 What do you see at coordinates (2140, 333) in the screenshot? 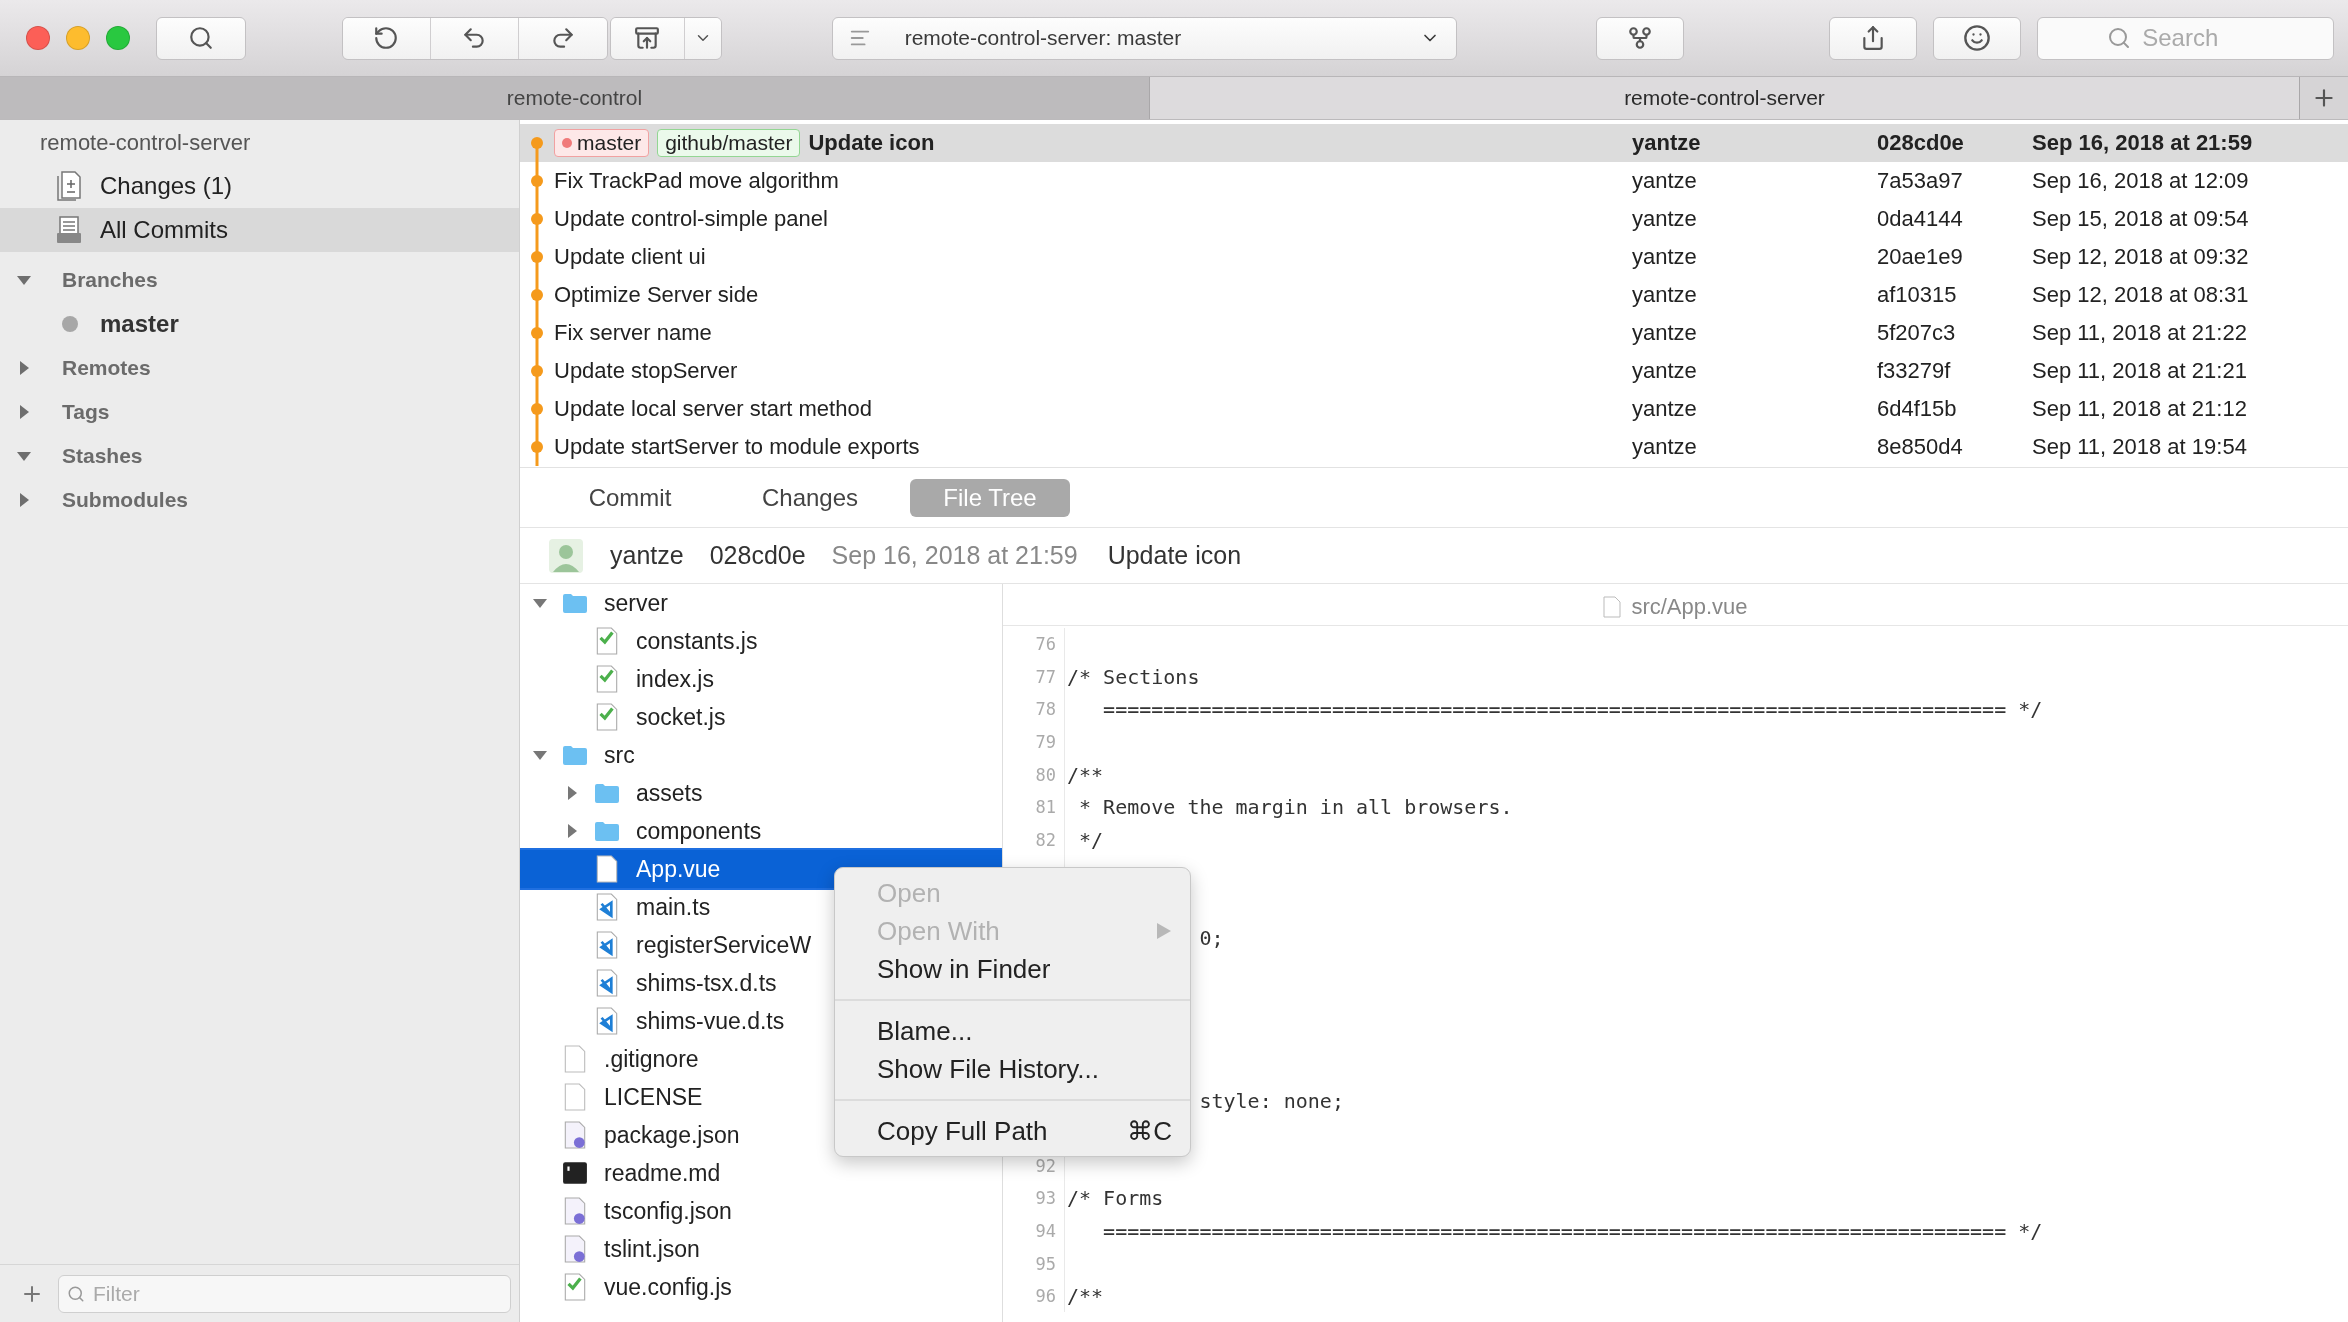
I see `commit-date: Sep 11, 2018 at 21:22` at bounding box center [2140, 333].